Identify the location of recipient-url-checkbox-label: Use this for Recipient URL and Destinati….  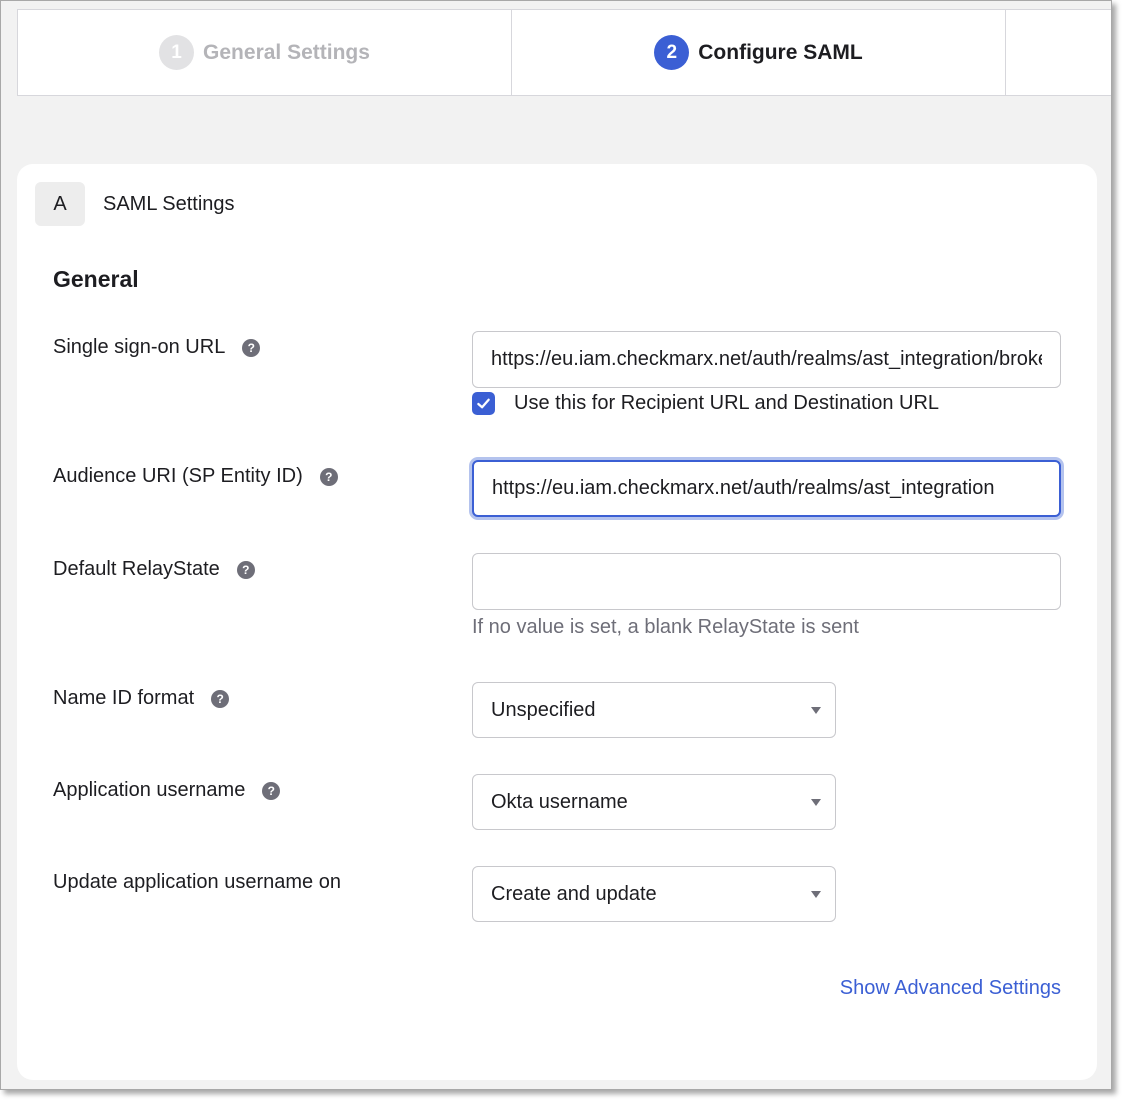
(727, 403).